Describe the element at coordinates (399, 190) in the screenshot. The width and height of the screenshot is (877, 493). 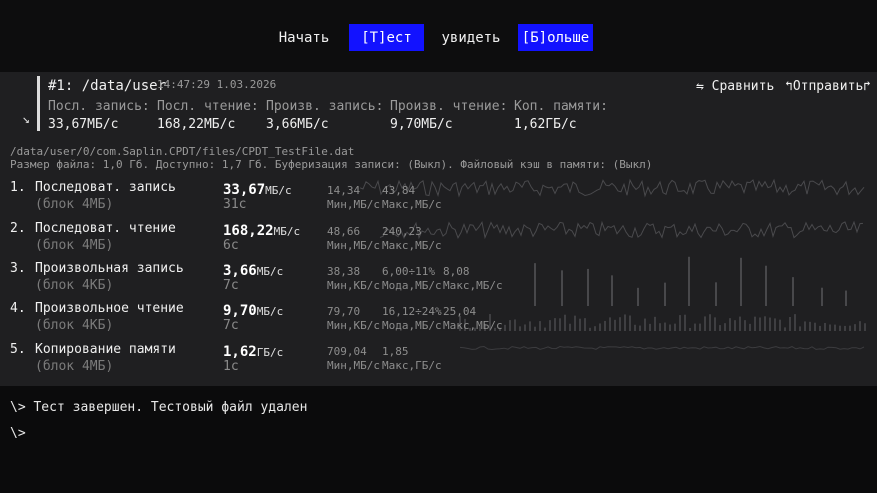
I see `stat-max-value: 43,84` at that location.